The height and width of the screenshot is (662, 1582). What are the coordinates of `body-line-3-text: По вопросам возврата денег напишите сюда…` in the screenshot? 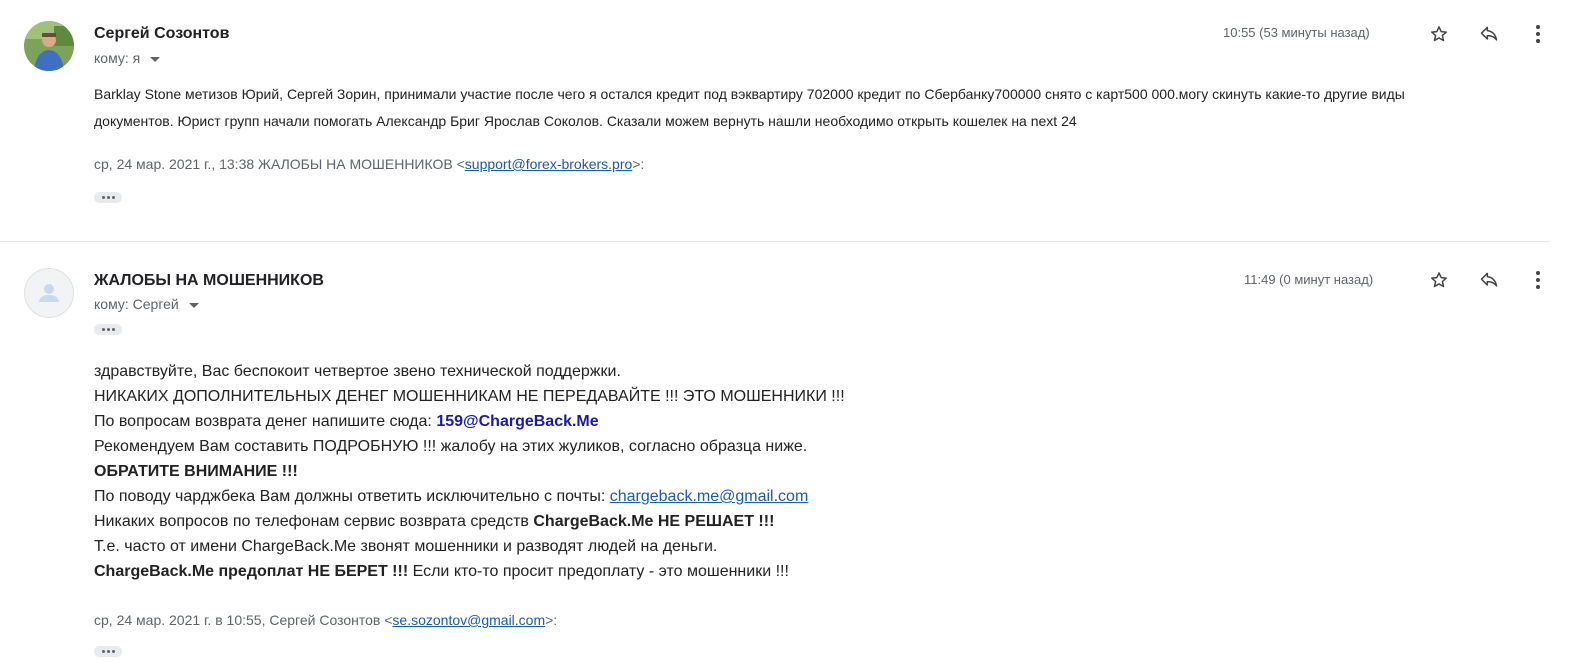 It's located at (265, 421).